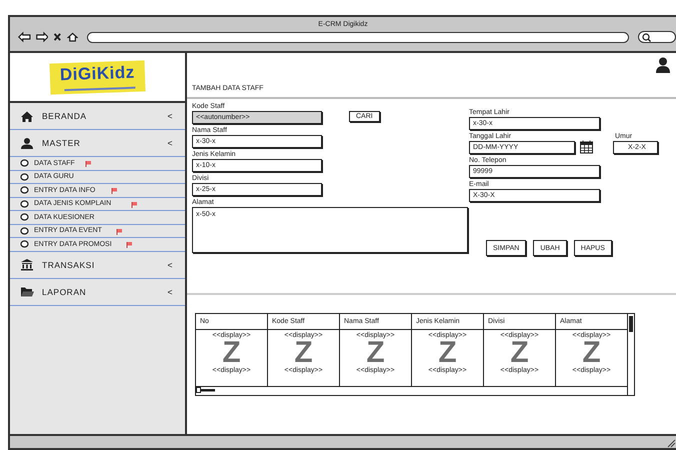 The height and width of the screenshot is (450, 676). What do you see at coordinates (97, 143) in the screenshot?
I see `sidebar-item: MASTER <` at bounding box center [97, 143].